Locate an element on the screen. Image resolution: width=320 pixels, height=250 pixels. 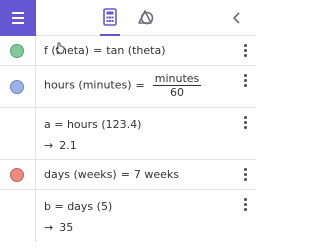
algebra-row: f (theta) = tan (theta) is located at coordinates (128, 51).